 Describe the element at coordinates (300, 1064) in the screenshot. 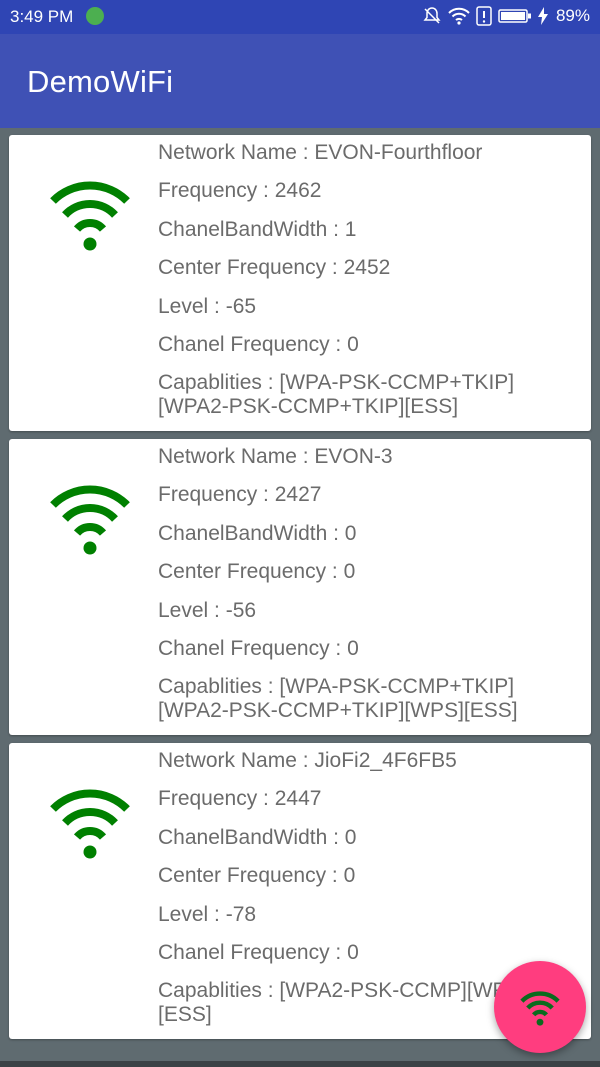

I see `bottom-edge` at that location.